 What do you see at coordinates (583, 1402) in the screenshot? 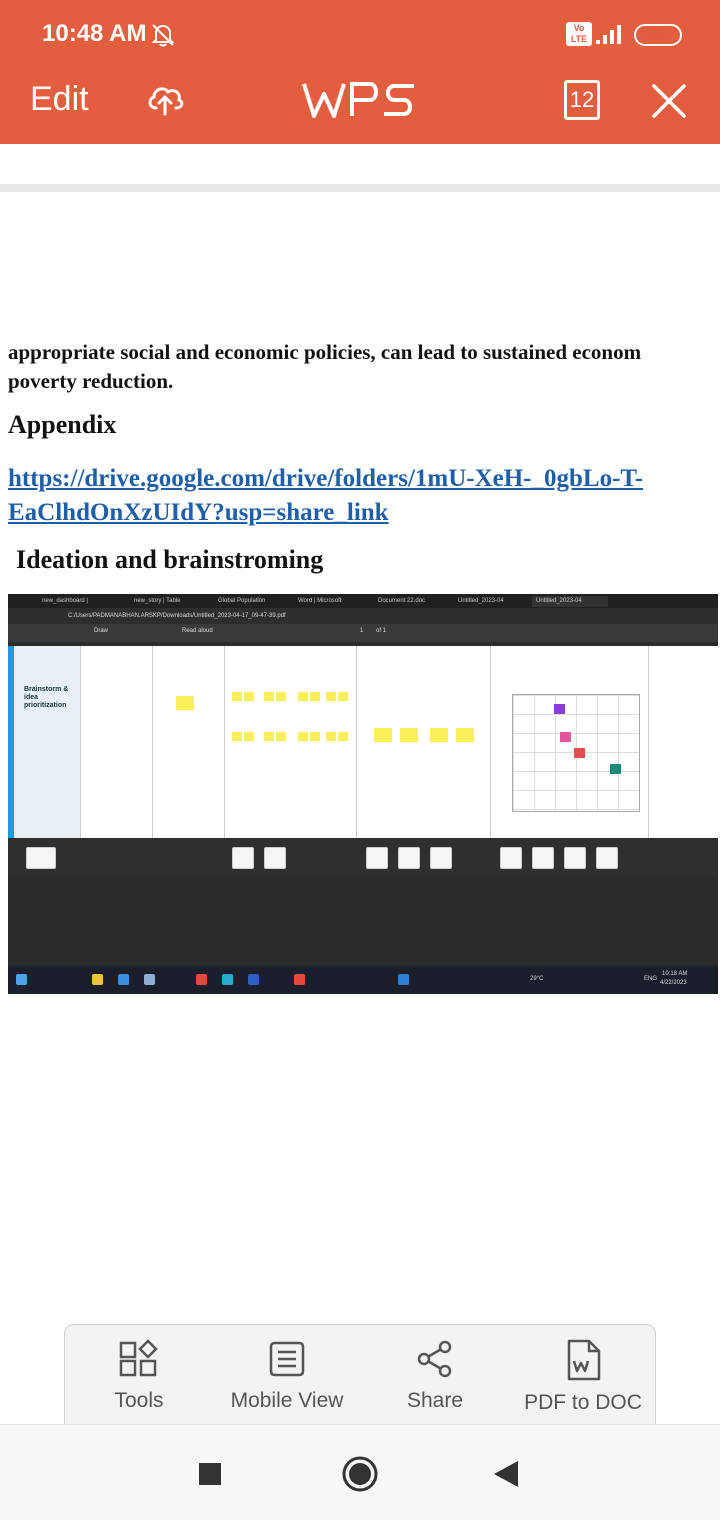
I see `pdf-to-doc-label: PDF to DOC` at bounding box center [583, 1402].